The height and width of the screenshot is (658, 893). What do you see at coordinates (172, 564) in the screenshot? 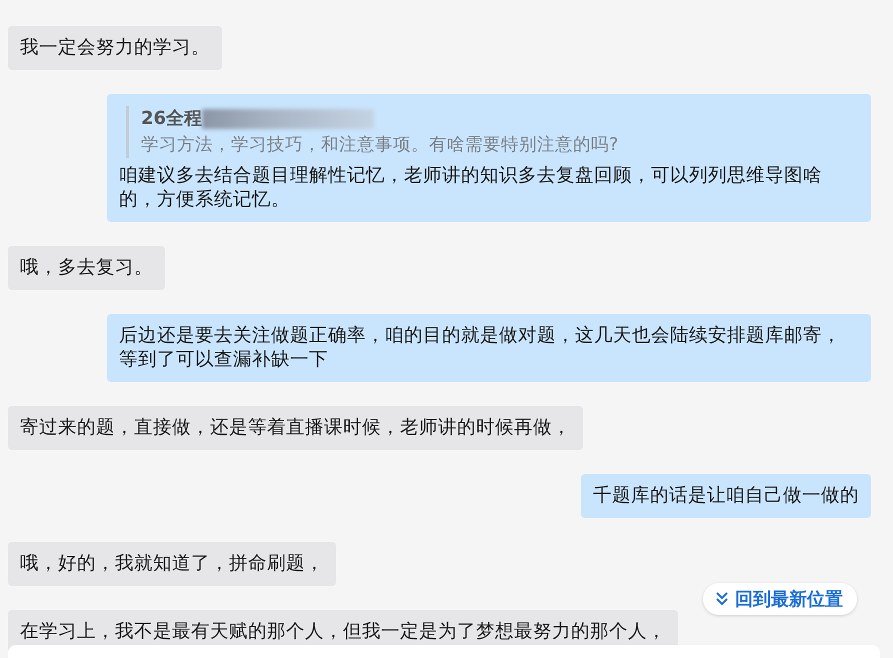
I see `message-bubble: 哦，好的，我就知道了，拼命刷题，` at bounding box center [172, 564].